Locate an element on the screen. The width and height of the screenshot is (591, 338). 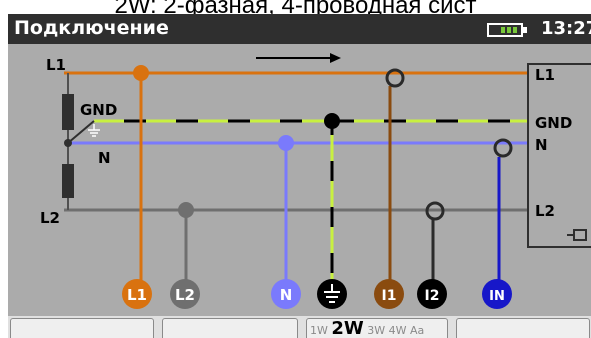
arrow-head-icon is located at coordinates (335, 58).